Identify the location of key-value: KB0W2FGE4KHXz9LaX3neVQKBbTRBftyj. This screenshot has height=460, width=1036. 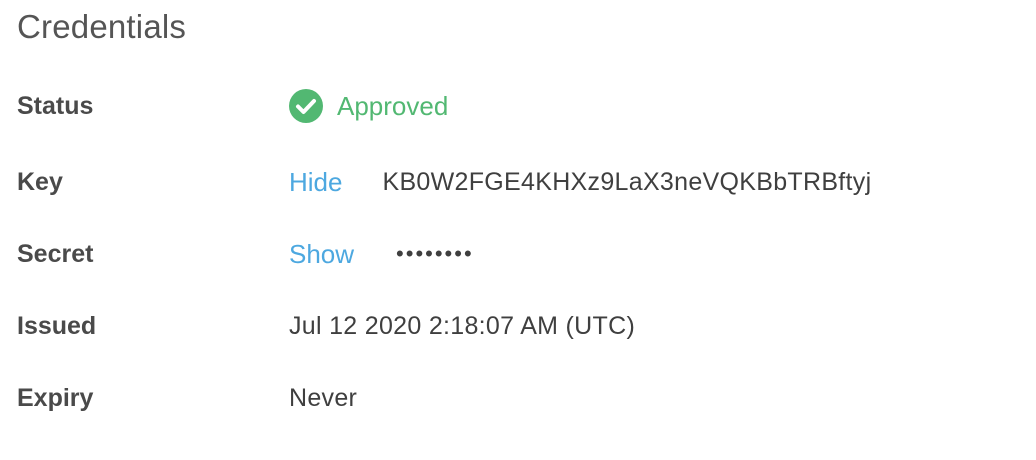
(627, 181).